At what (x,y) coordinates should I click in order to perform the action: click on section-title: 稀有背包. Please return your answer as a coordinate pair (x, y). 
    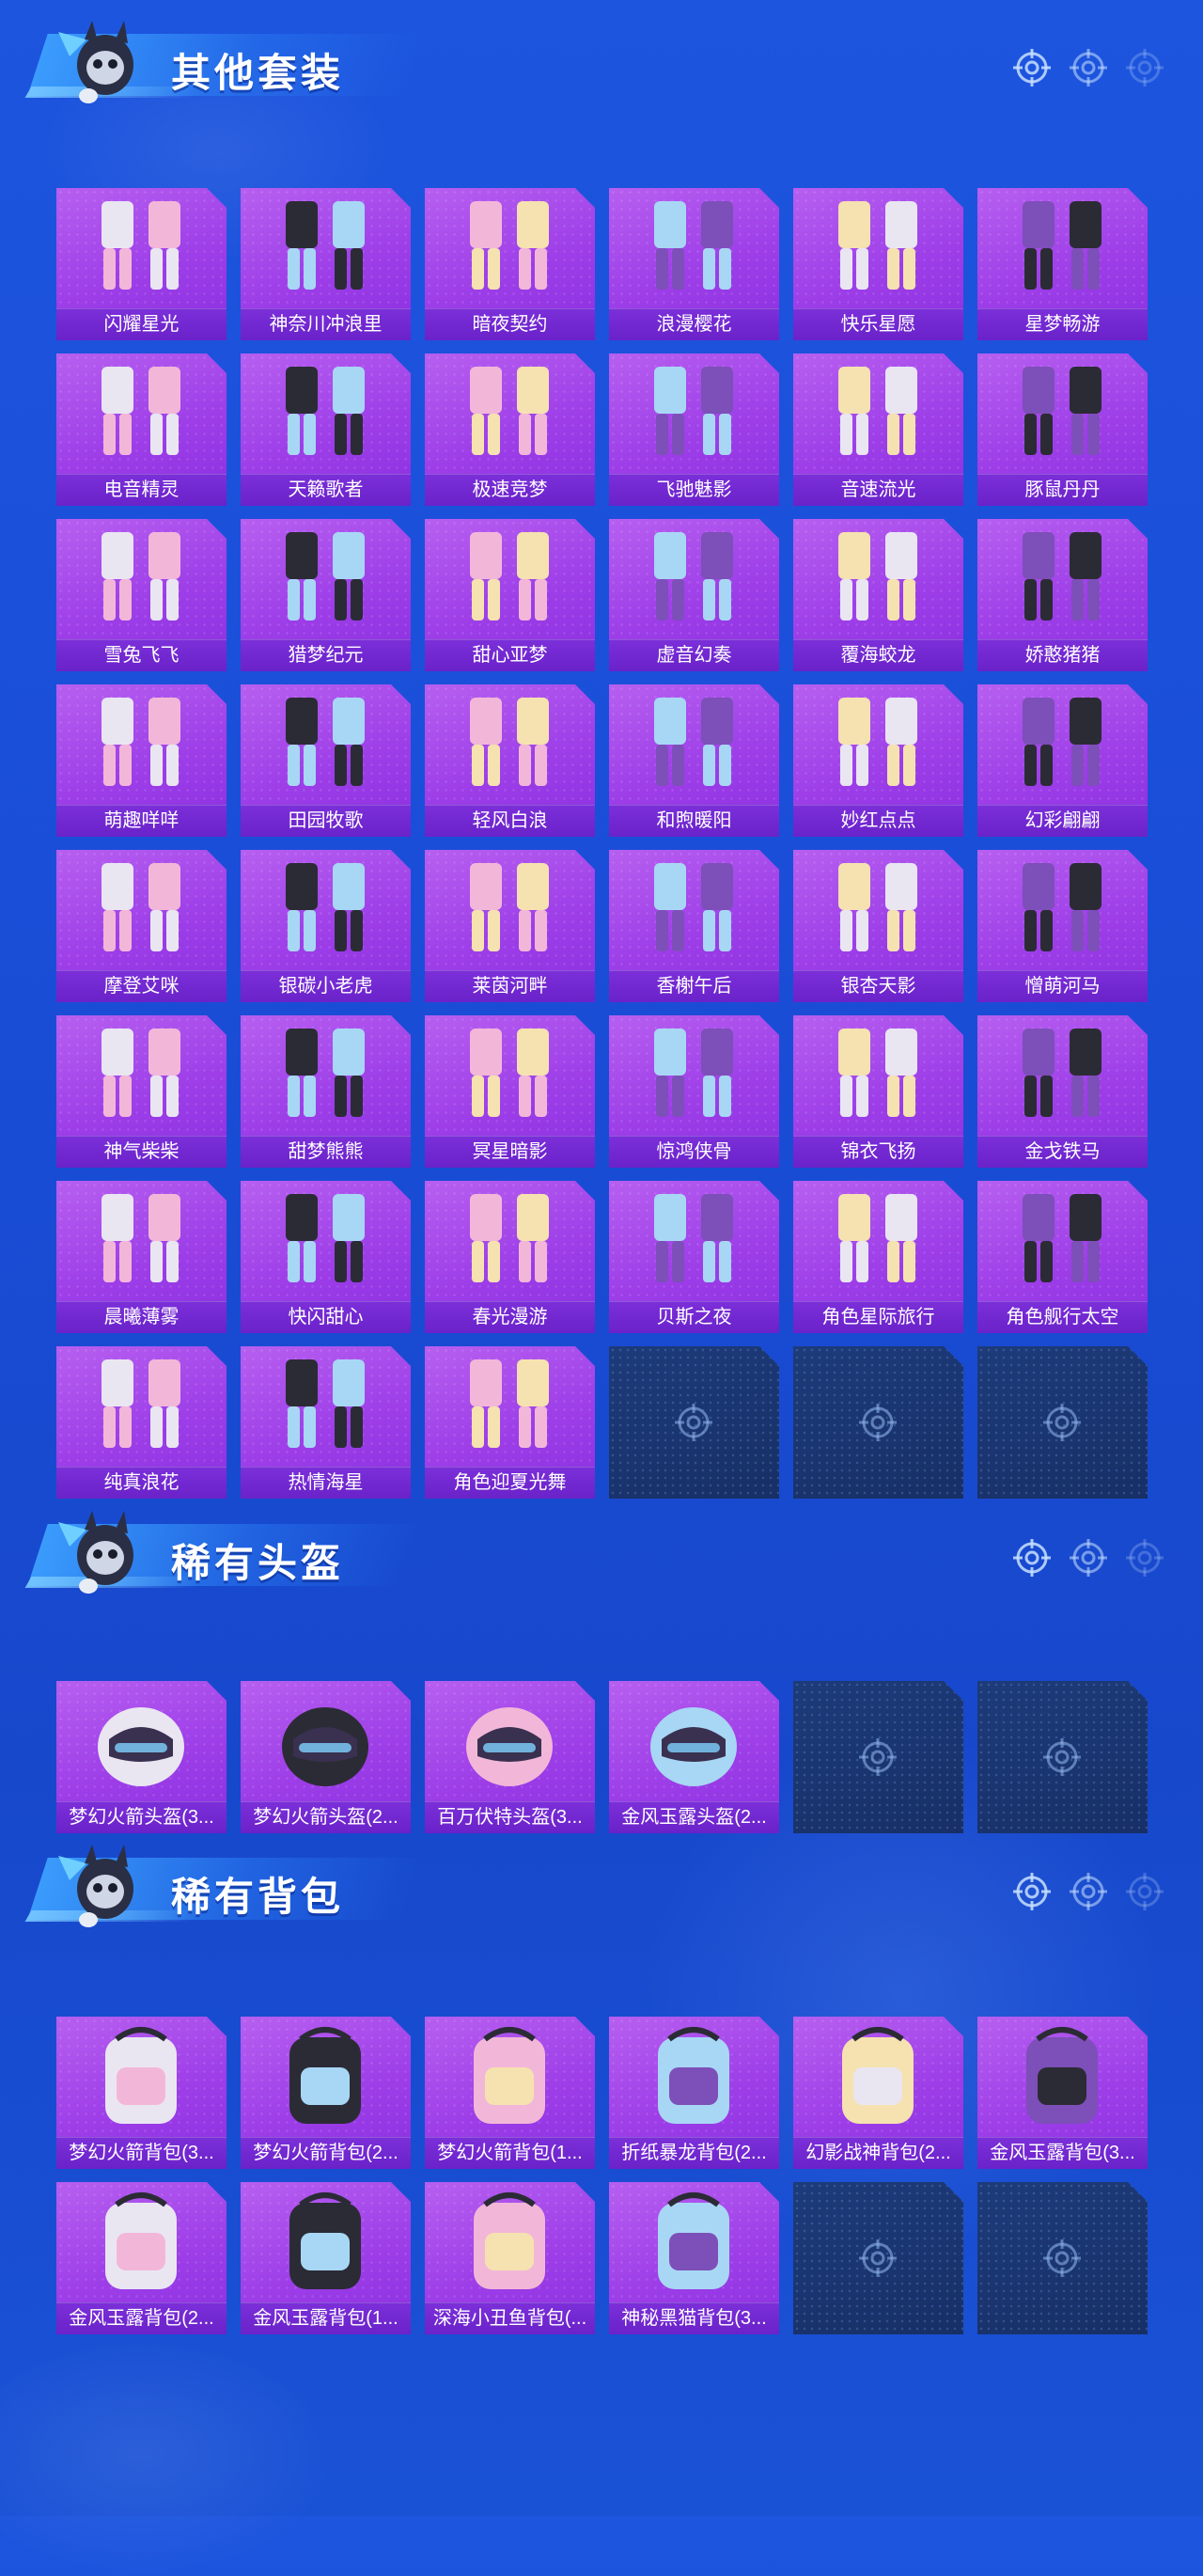
    Looking at the image, I should click on (258, 1897).